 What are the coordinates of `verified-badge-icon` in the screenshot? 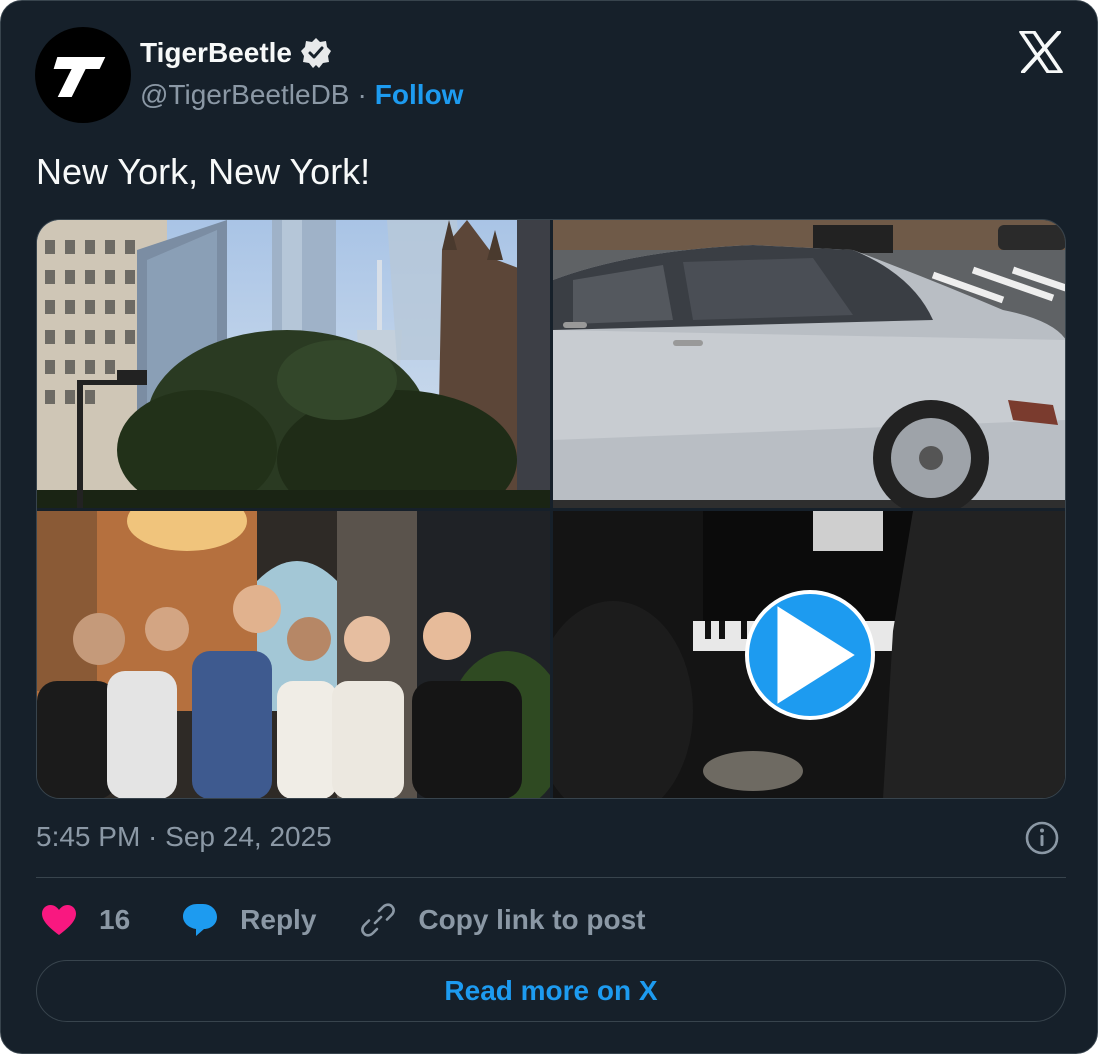 It's located at (316, 53).